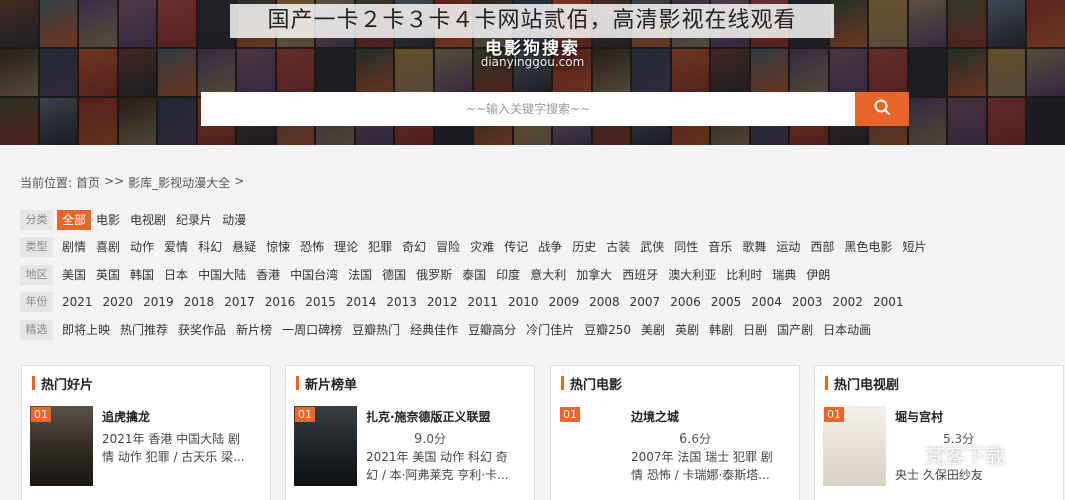  Describe the element at coordinates (108, 220) in the screenshot. I see `filter-option: 电影` at that location.